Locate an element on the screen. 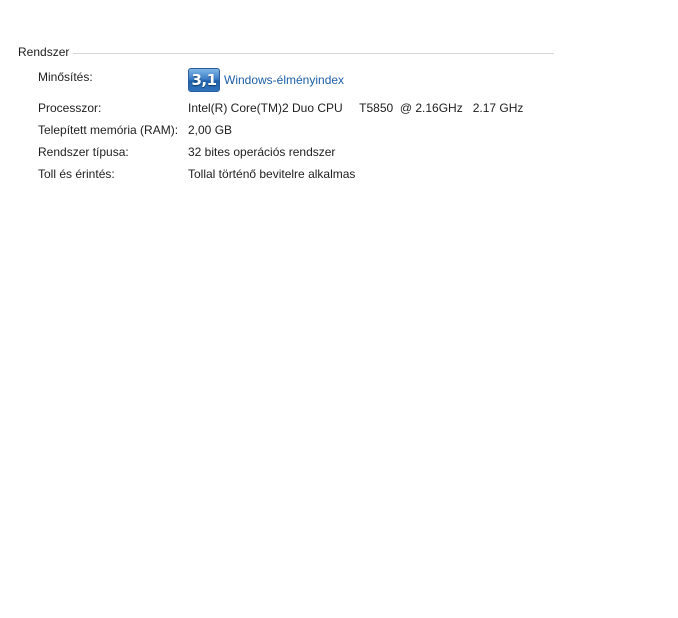 Image resolution: width=678 pixels, height=618 pixels. windows-experience-index-link: Windows-élményindex is located at coordinates (284, 80).